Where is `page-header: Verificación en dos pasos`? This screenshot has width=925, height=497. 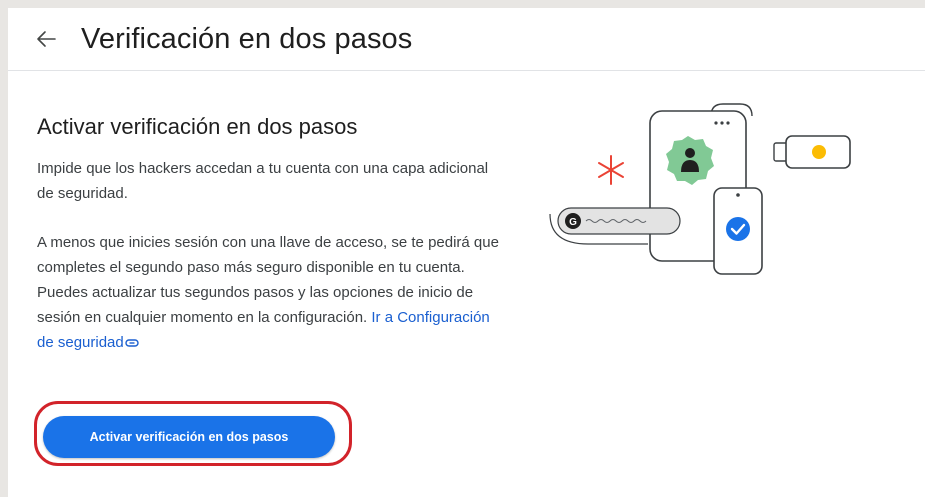
page-header: Verificación en dos pasos is located at coordinates (466, 39).